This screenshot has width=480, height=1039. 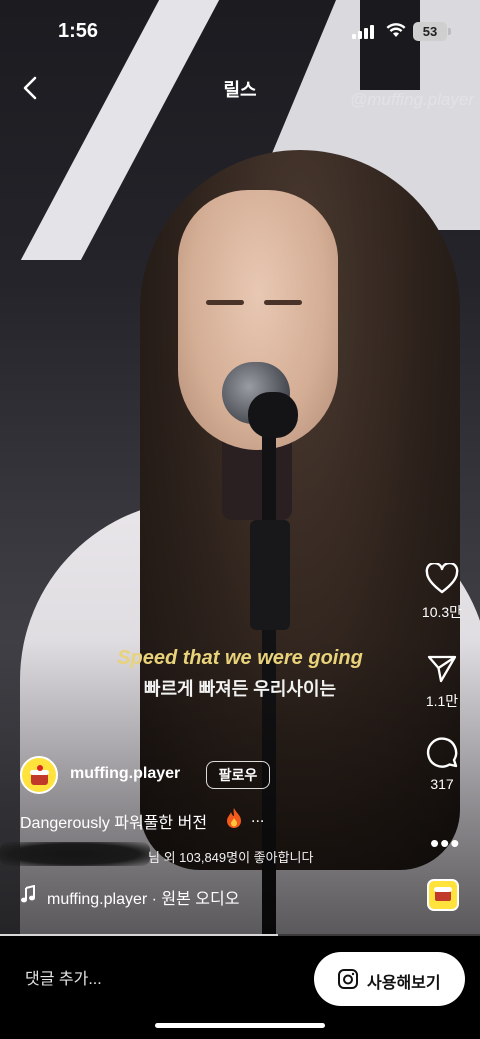 I want to click on redacted-scribble, so click(x=75, y=854).